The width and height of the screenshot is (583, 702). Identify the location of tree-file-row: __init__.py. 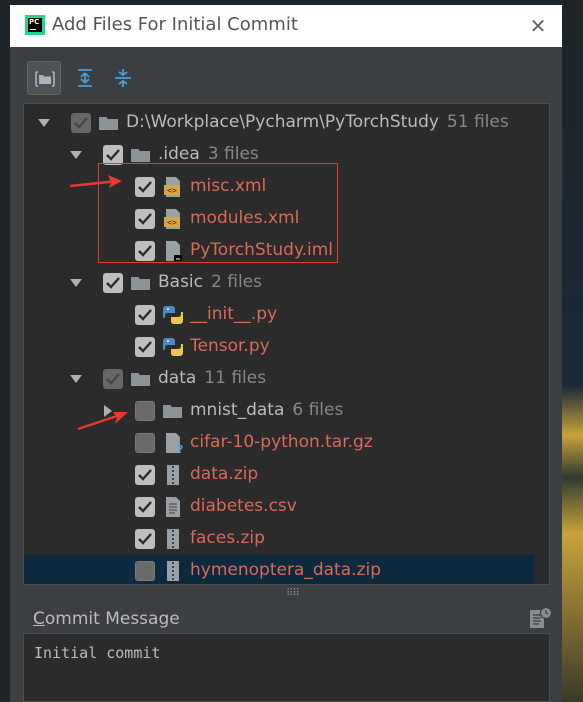
(279, 315).